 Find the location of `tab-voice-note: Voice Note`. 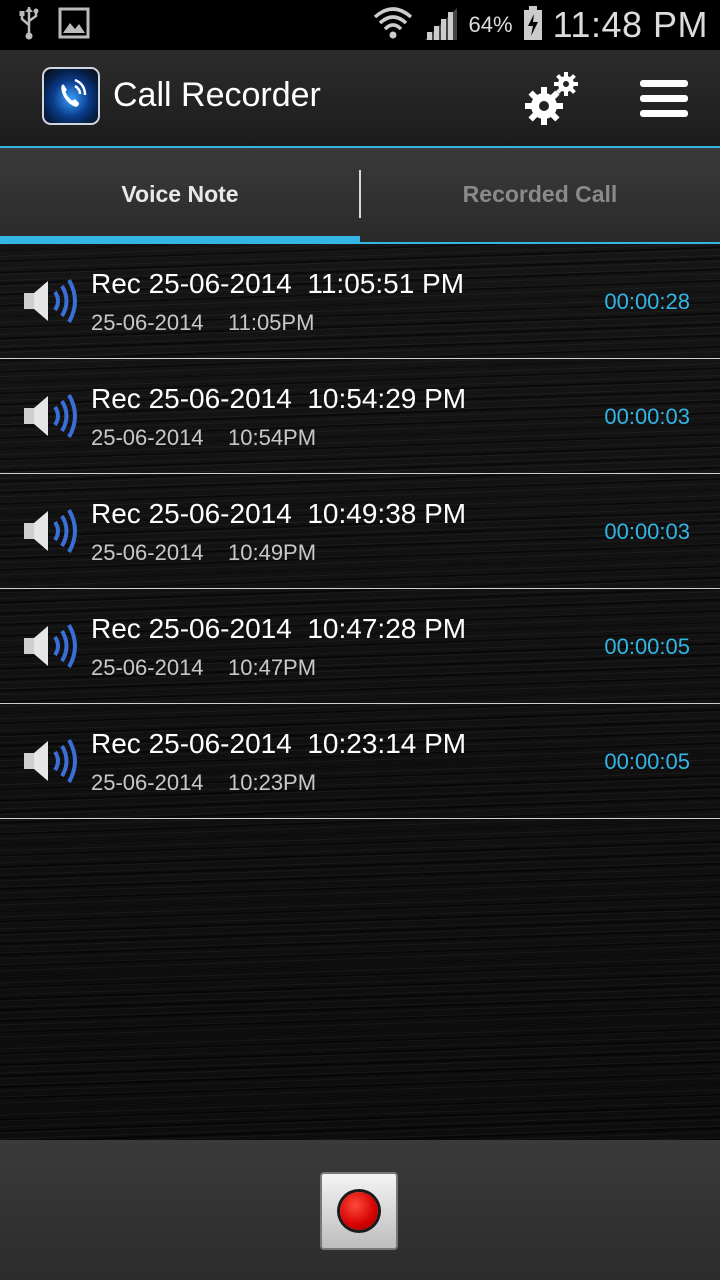

tab-voice-note: Voice Note is located at coordinates (180, 194).